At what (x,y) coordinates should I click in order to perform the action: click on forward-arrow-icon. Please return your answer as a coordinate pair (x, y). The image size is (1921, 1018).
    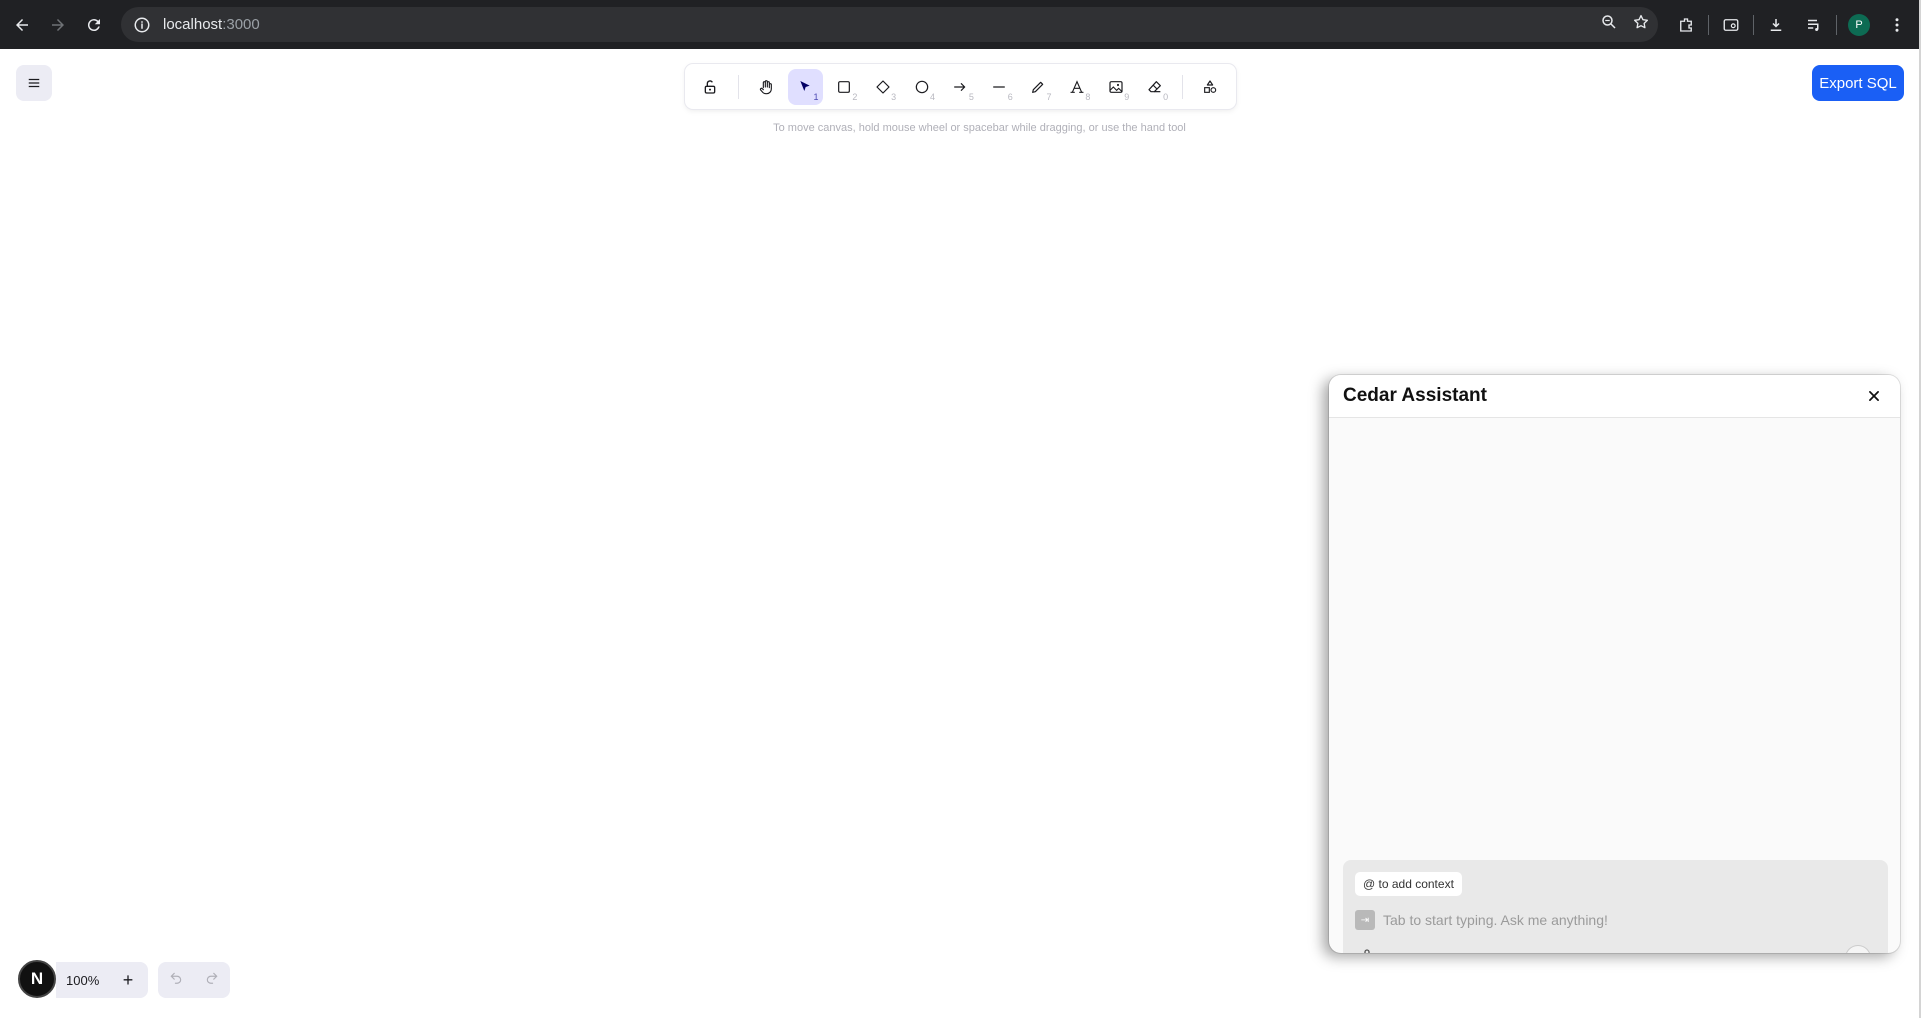
    Looking at the image, I should click on (58, 24).